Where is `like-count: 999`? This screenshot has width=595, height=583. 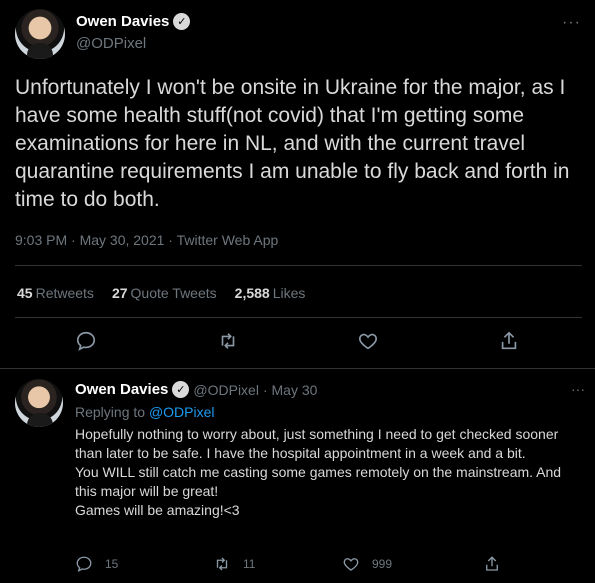 like-count: 999 is located at coordinates (382, 564).